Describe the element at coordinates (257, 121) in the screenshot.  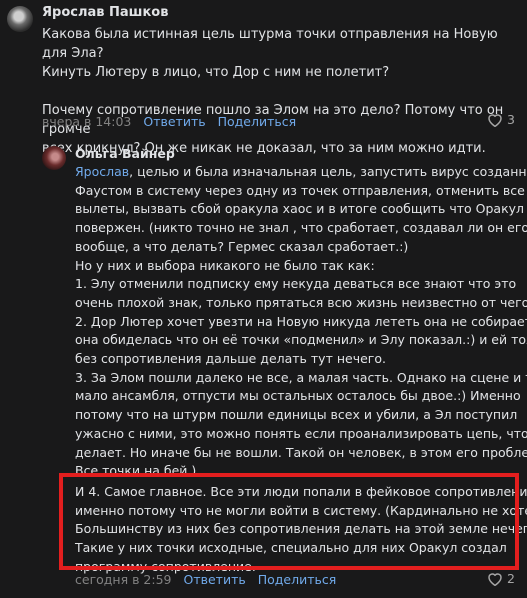
I see `share-button: Поделиться` at that location.